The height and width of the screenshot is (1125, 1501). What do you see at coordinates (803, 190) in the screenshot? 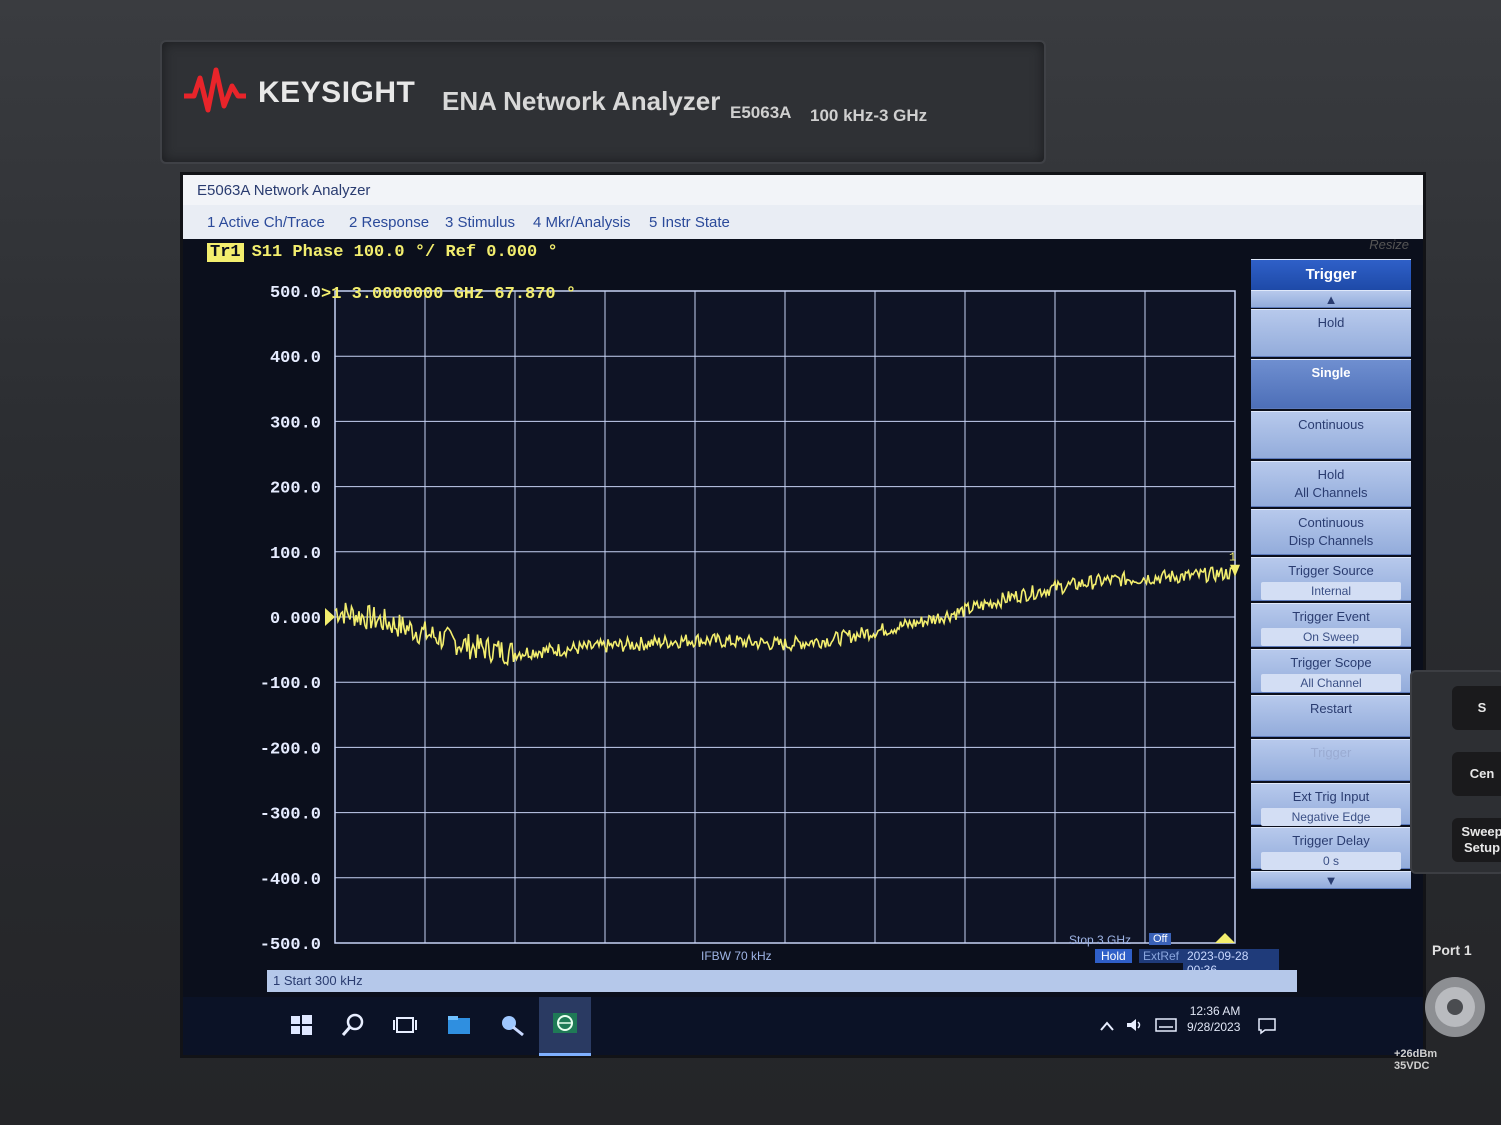
I see `window-titlebar: E5063A Network Analyzer` at bounding box center [803, 190].